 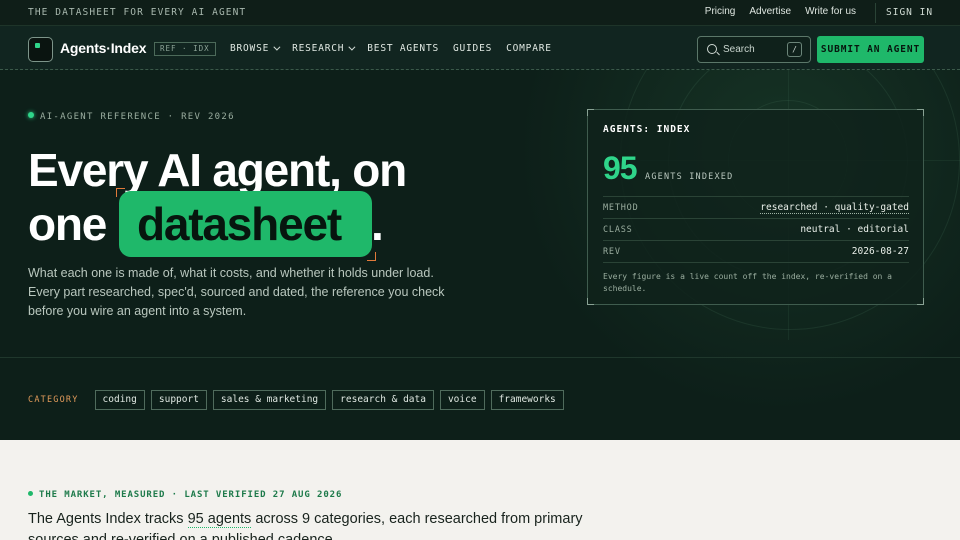 What do you see at coordinates (720, 11) in the screenshot?
I see `pricing-link: Pricing` at bounding box center [720, 11].